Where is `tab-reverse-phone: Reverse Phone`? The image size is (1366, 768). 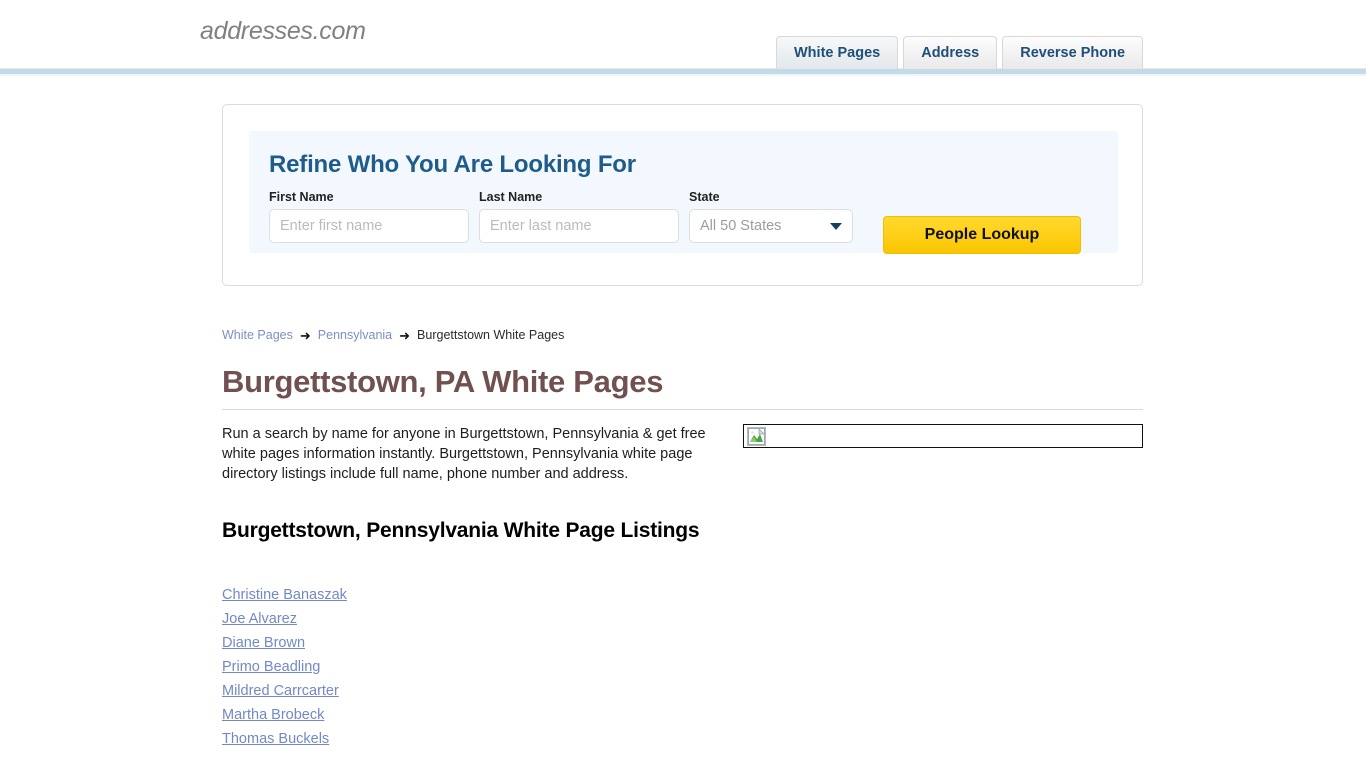 tab-reverse-phone: Reverse Phone is located at coordinates (1073, 52).